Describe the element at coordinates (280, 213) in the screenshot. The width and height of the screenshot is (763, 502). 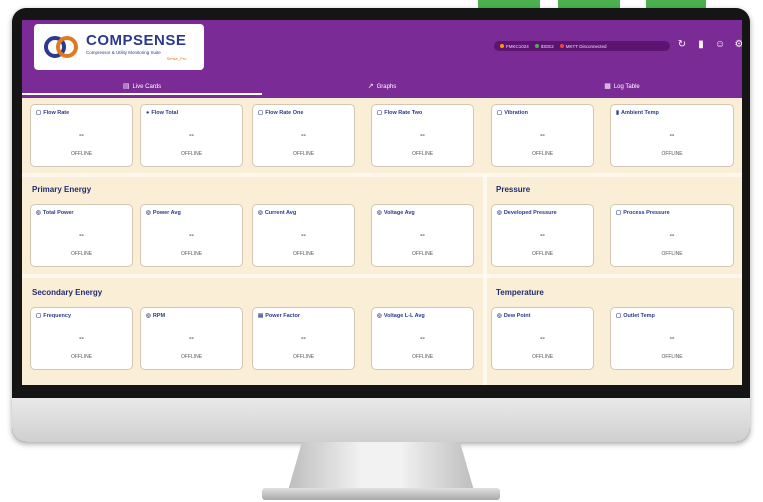
I see `card-title: Current Avg` at that location.